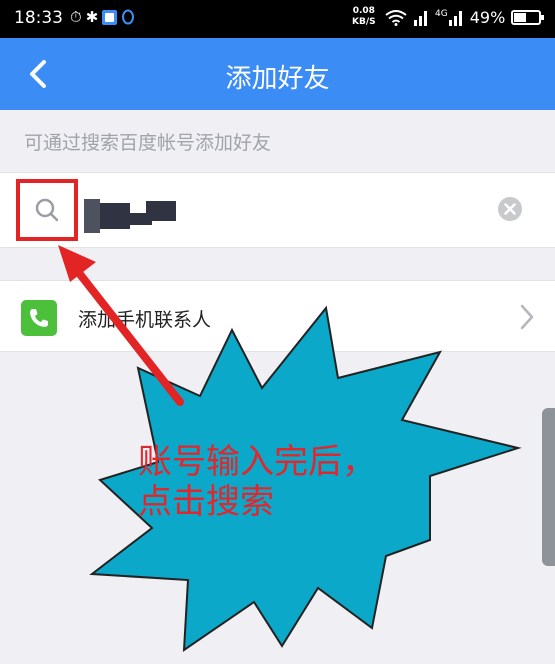 The width and height of the screenshot is (555, 664). What do you see at coordinates (92, 17) in the screenshot?
I see `bluetooth-icon: ✱` at bounding box center [92, 17].